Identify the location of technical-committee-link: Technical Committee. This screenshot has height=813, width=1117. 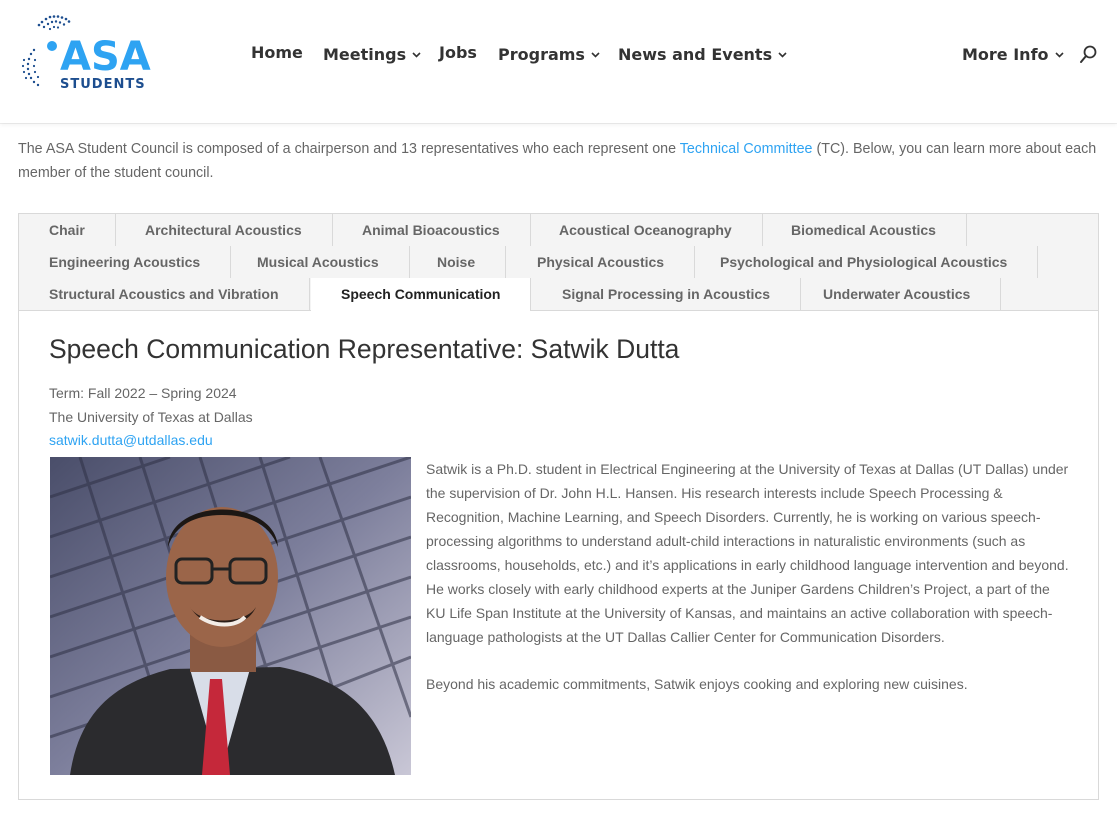
(746, 149).